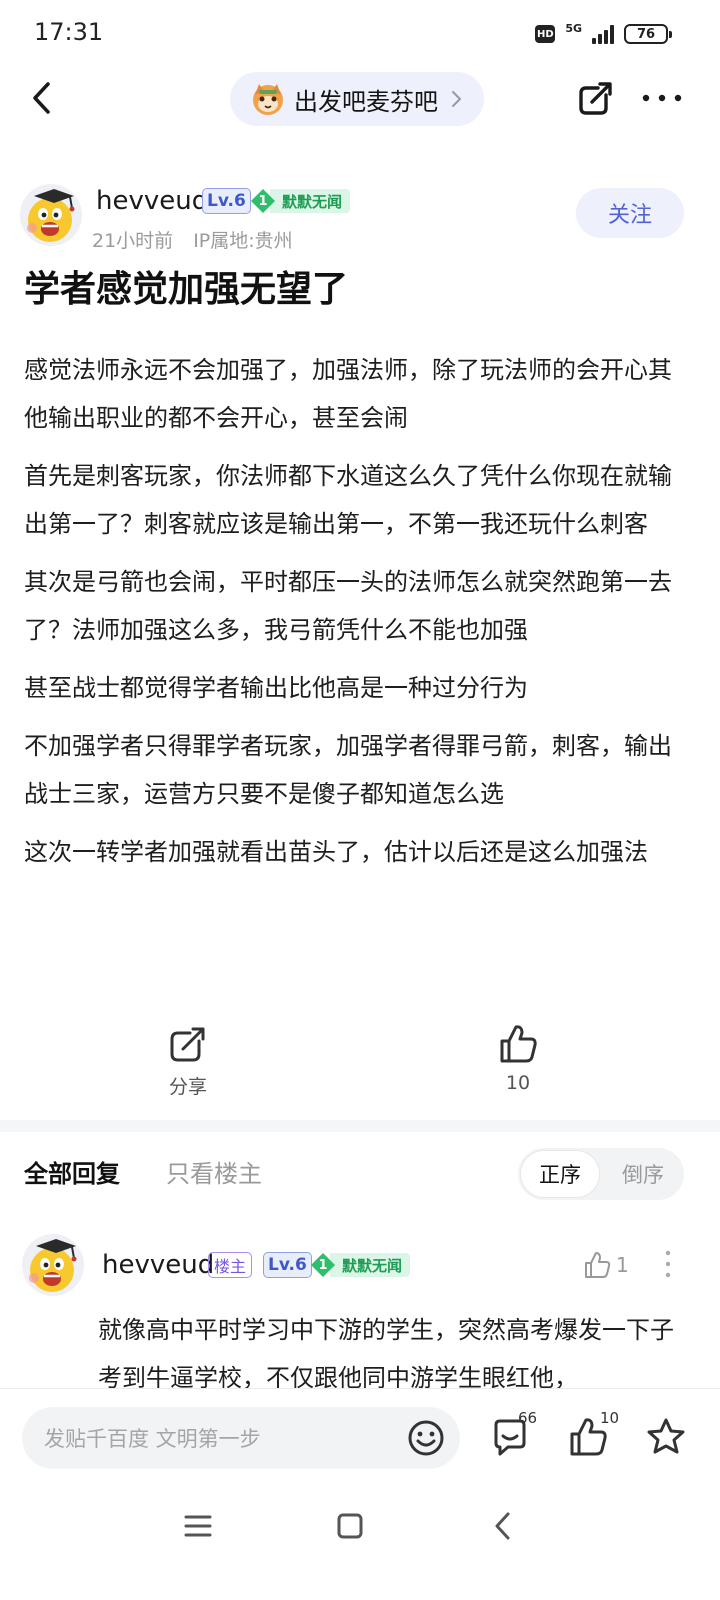 The width and height of the screenshot is (720, 1600). Describe the element at coordinates (366, 101) in the screenshot. I see `forum-name: 出发吧麦芬吧` at that location.